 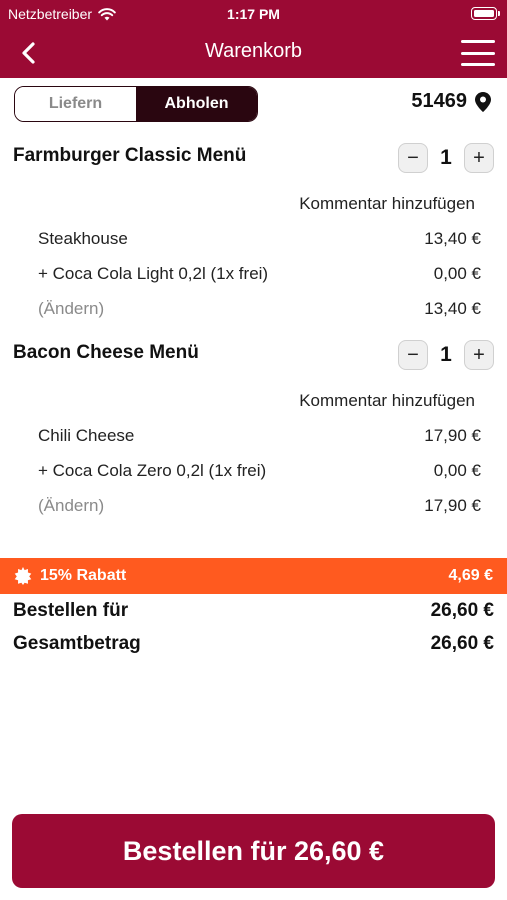 I want to click on store-number: 51469, so click(x=439, y=101).